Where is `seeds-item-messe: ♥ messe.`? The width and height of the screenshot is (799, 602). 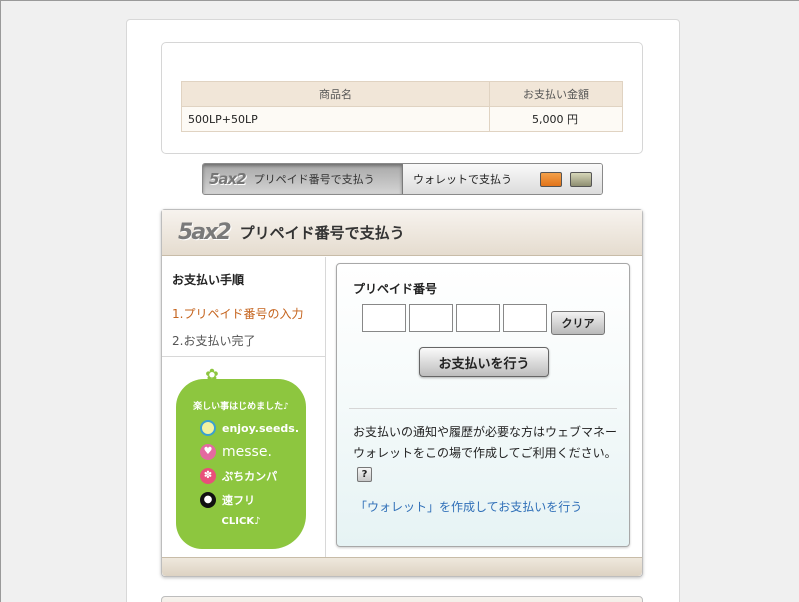 seeds-item-messe: ♥ messe. is located at coordinates (241, 452).